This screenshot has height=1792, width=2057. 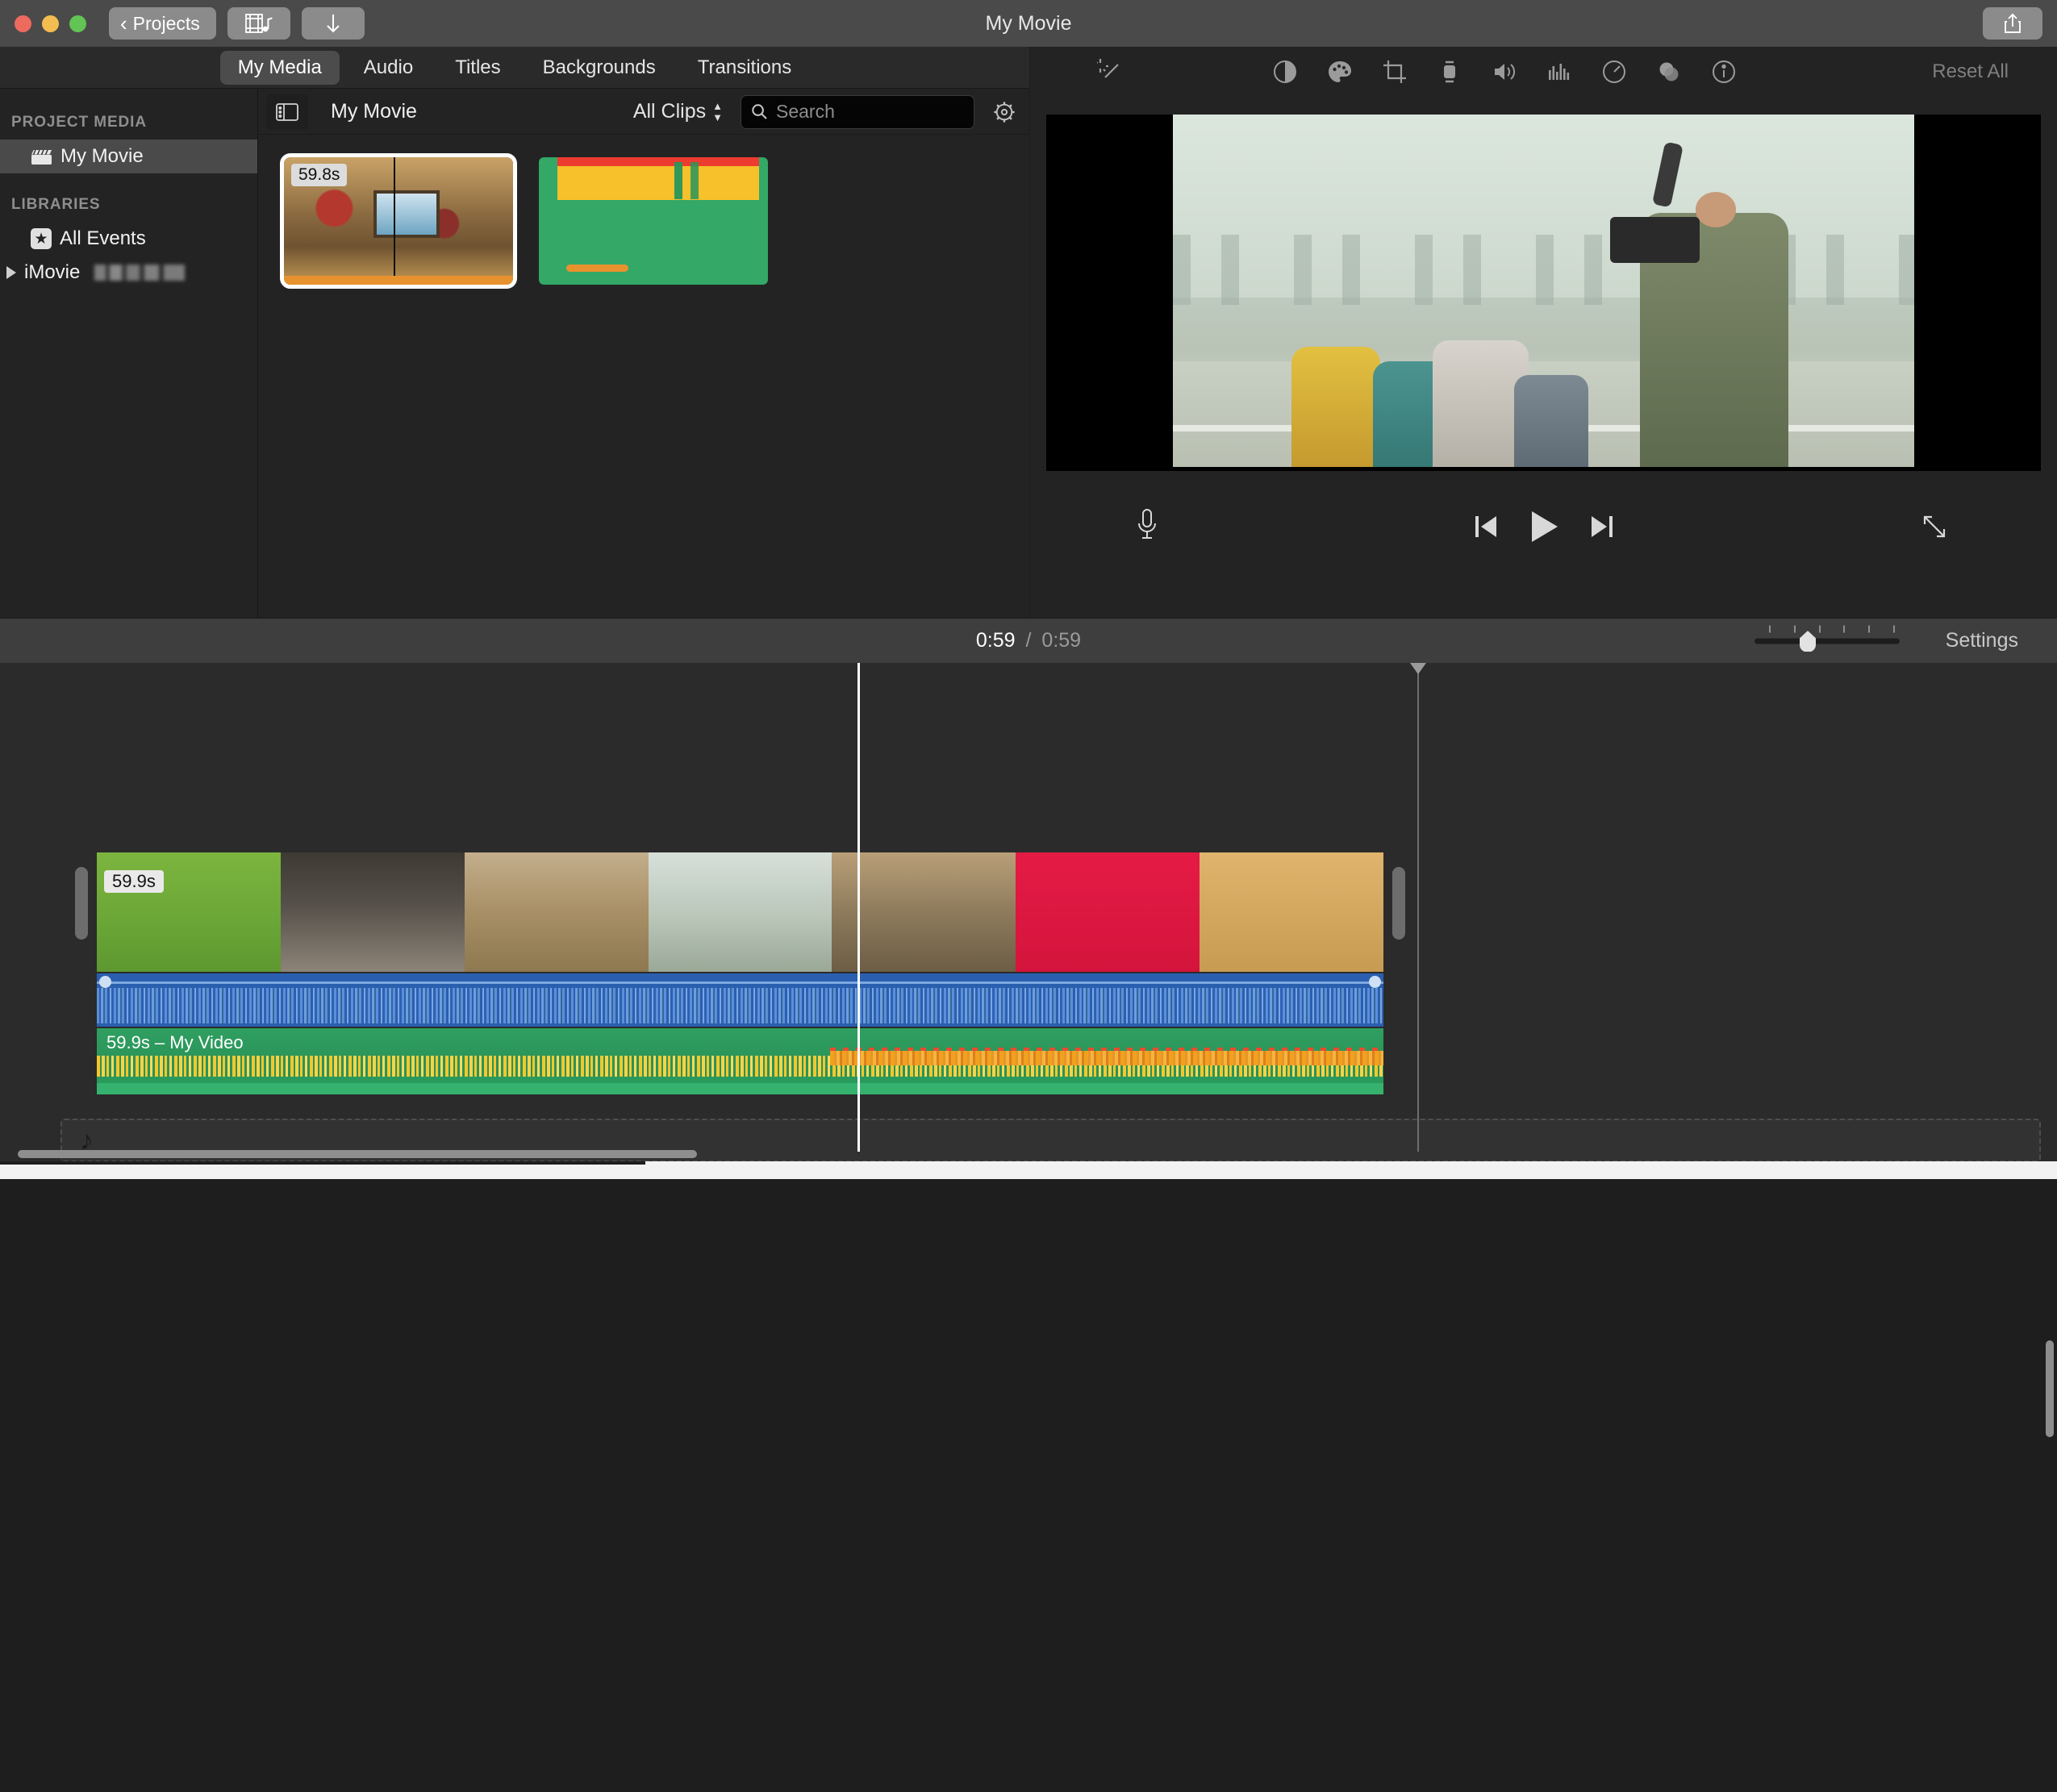 What do you see at coordinates (1449, 72) in the screenshot?
I see `stabilization-icon` at bounding box center [1449, 72].